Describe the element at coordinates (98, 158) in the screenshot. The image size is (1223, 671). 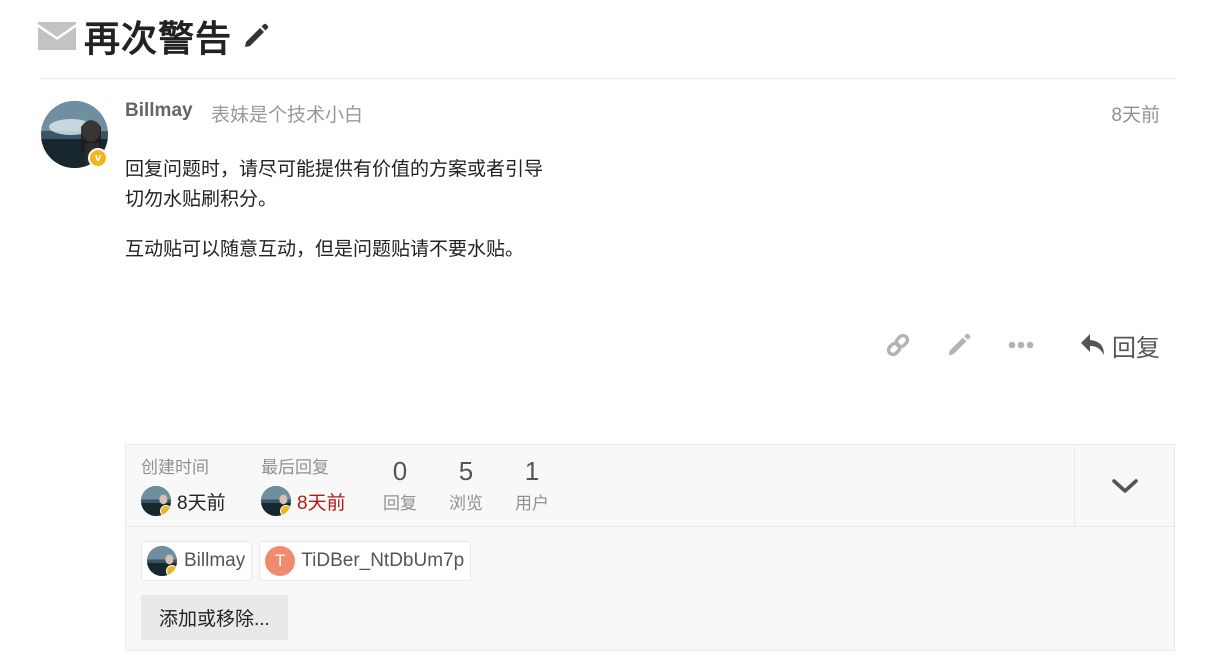
I see `verified-badge: v` at that location.